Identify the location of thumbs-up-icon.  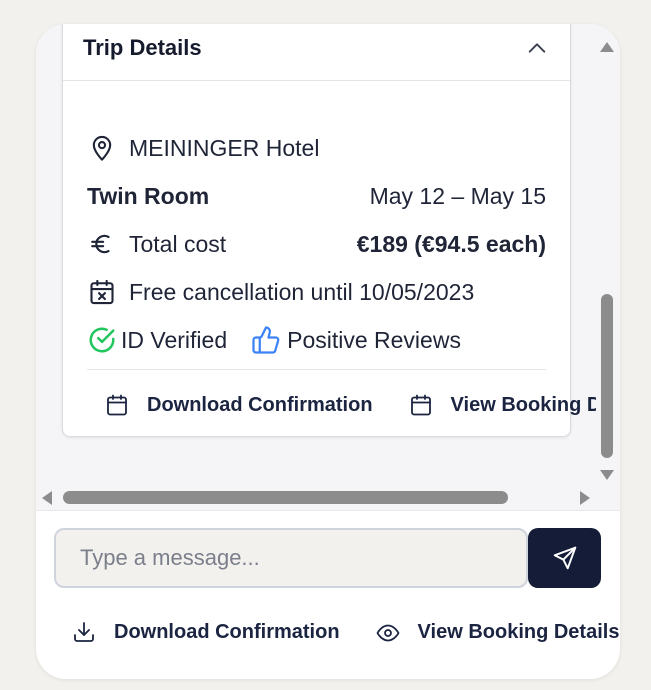
(266, 340).